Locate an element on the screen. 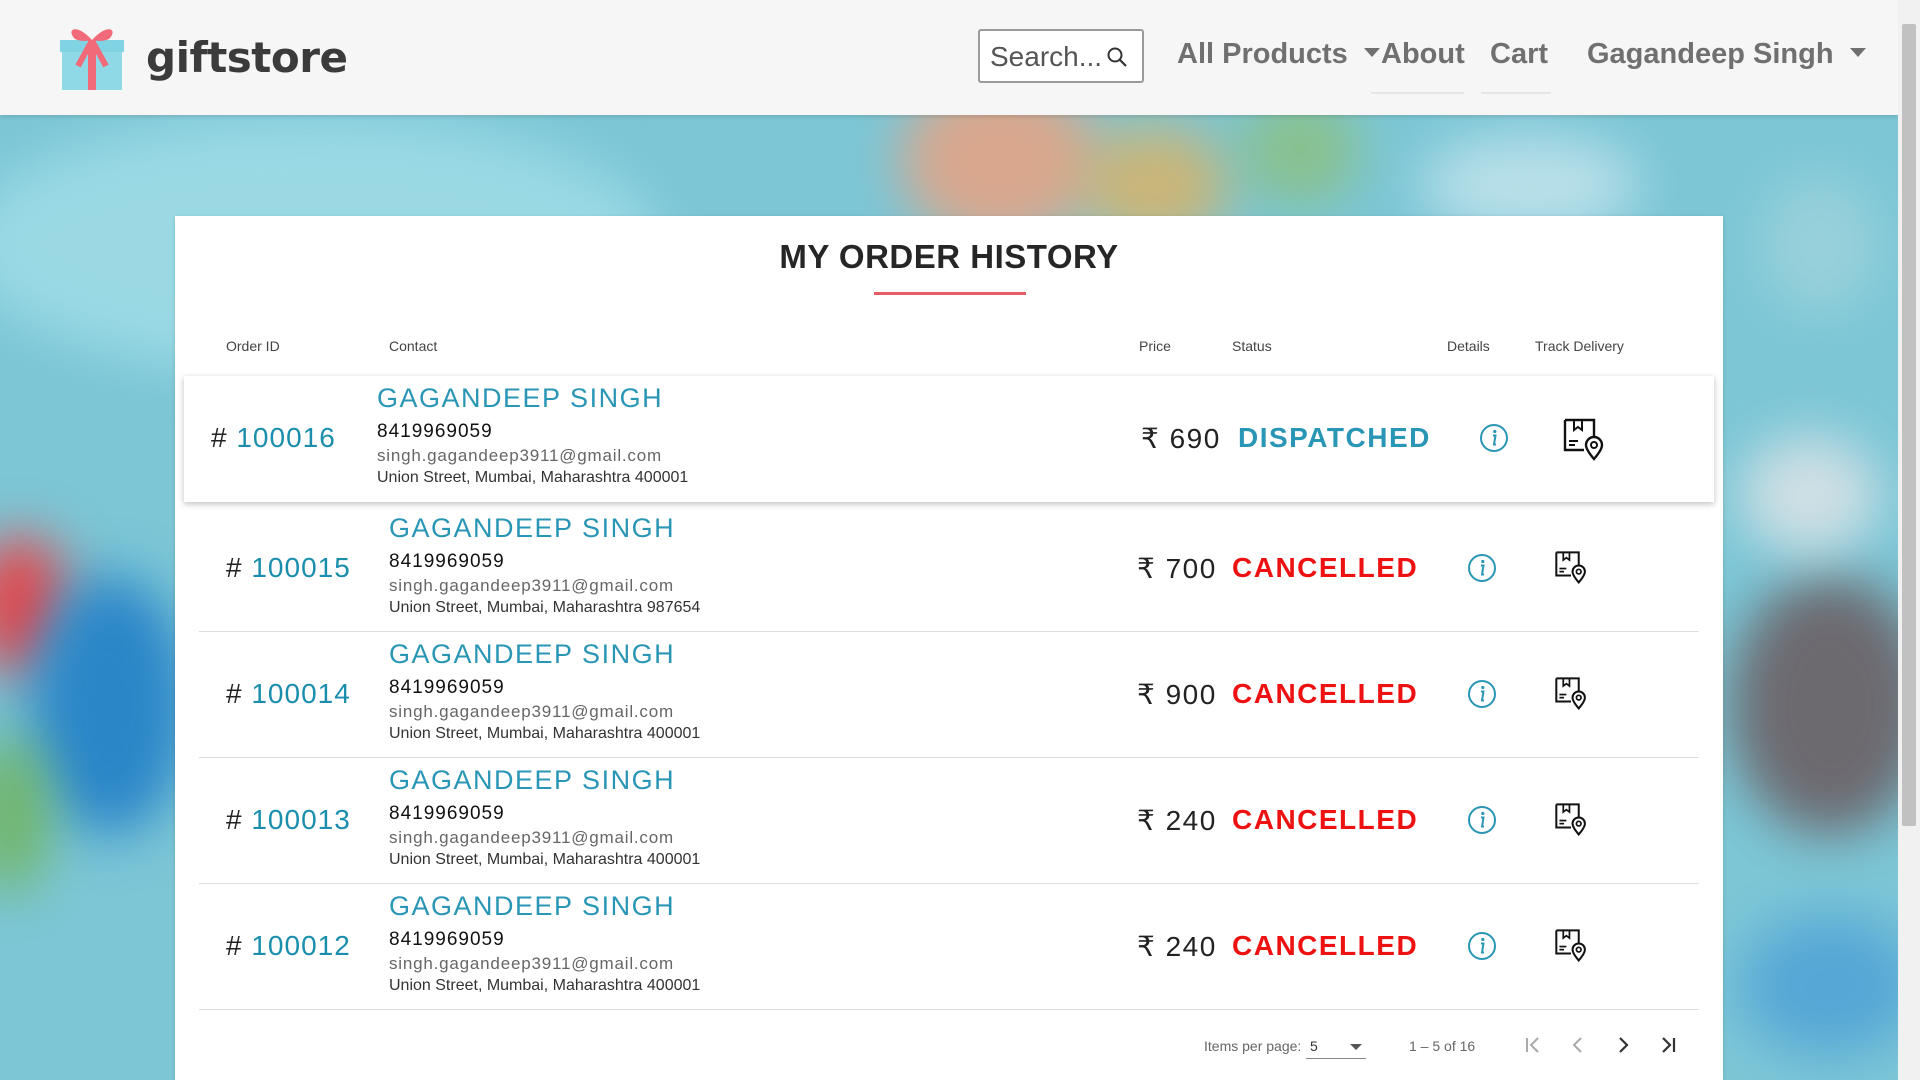 The height and width of the screenshot is (1080, 1920). search-input is located at coordinates (1050, 57).